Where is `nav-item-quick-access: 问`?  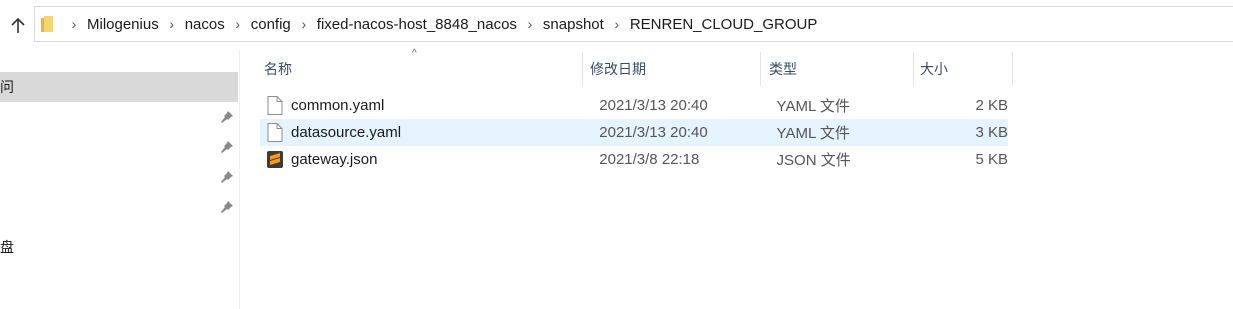
nav-item-quick-access: 问 is located at coordinates (119, 87).